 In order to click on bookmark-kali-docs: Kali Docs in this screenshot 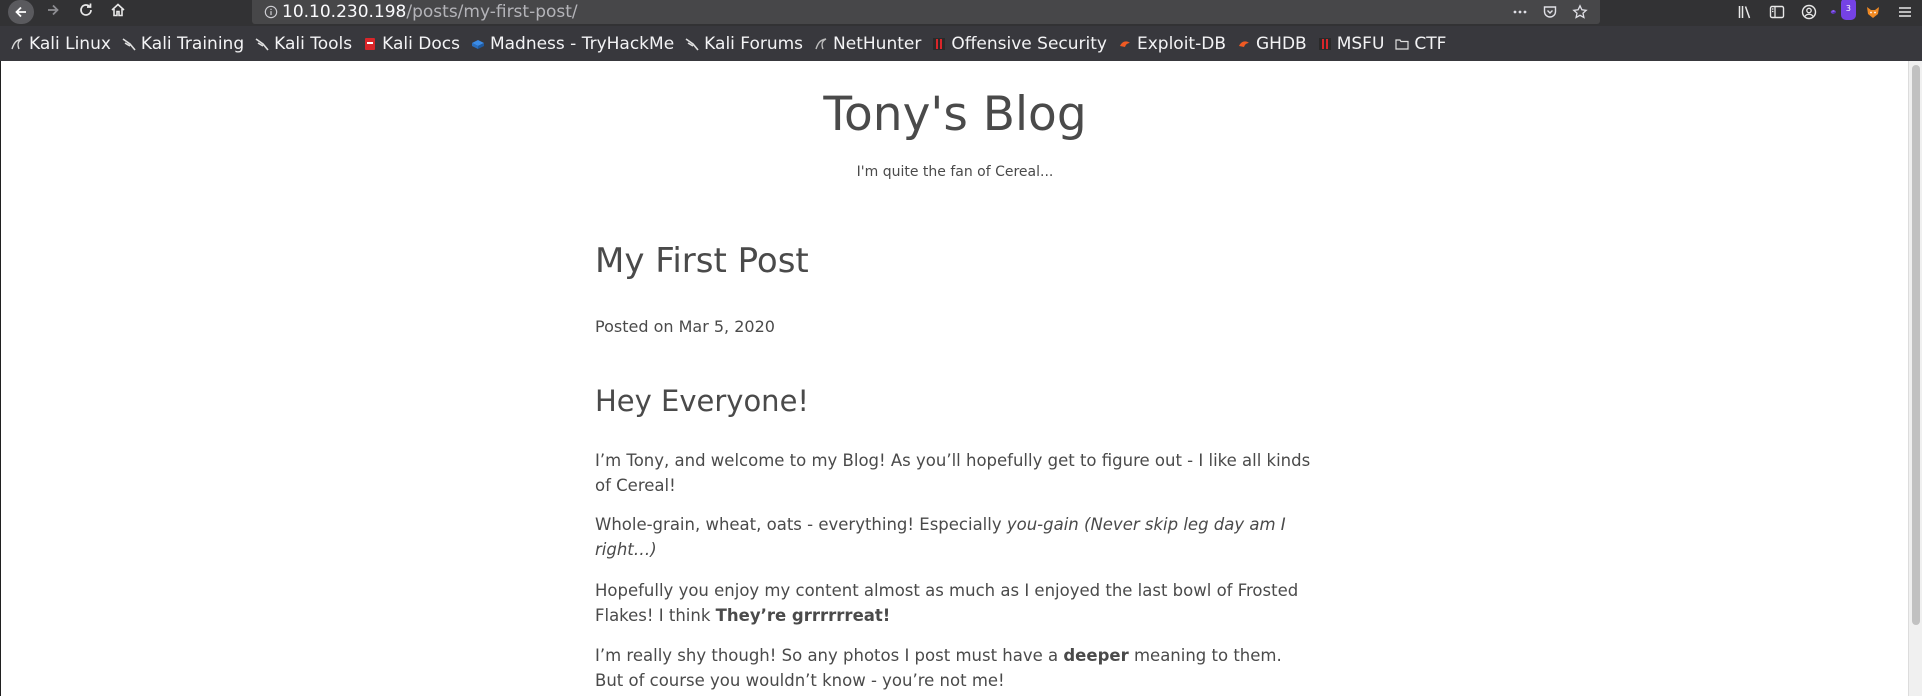, I will do `click(411, 44)`.